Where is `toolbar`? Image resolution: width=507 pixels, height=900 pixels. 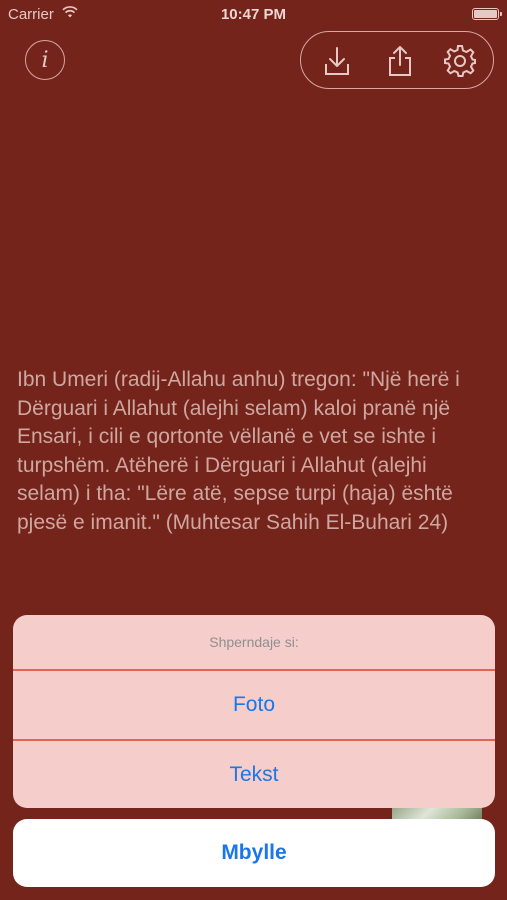
toolbar is located at coordinates (397, 60).